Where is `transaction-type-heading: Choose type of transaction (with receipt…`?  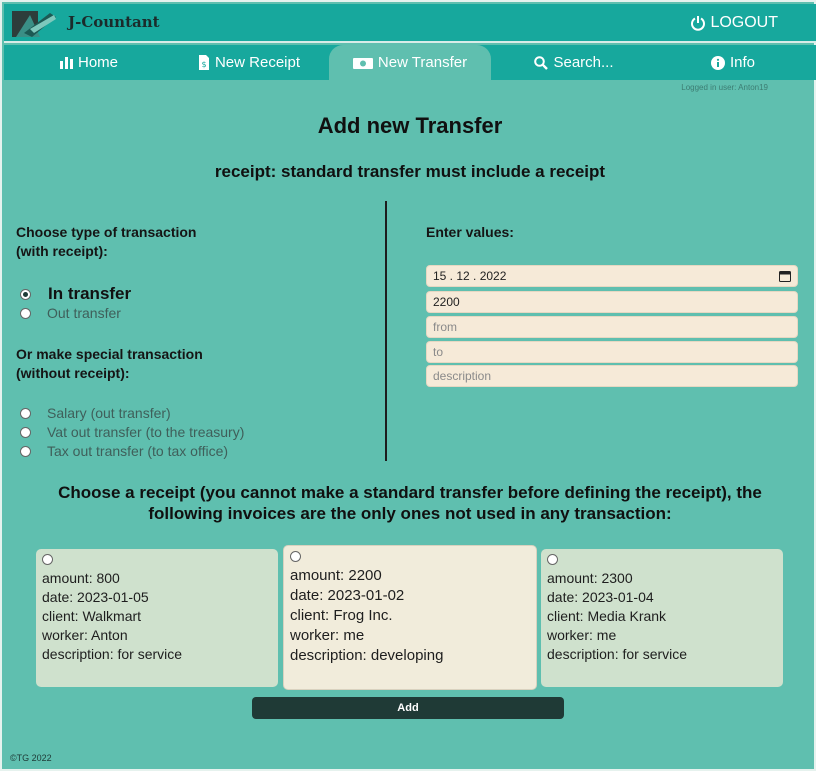 transaction-type-heading: Choose type of transaction (with receipt… is located at coordinates (106, 242).